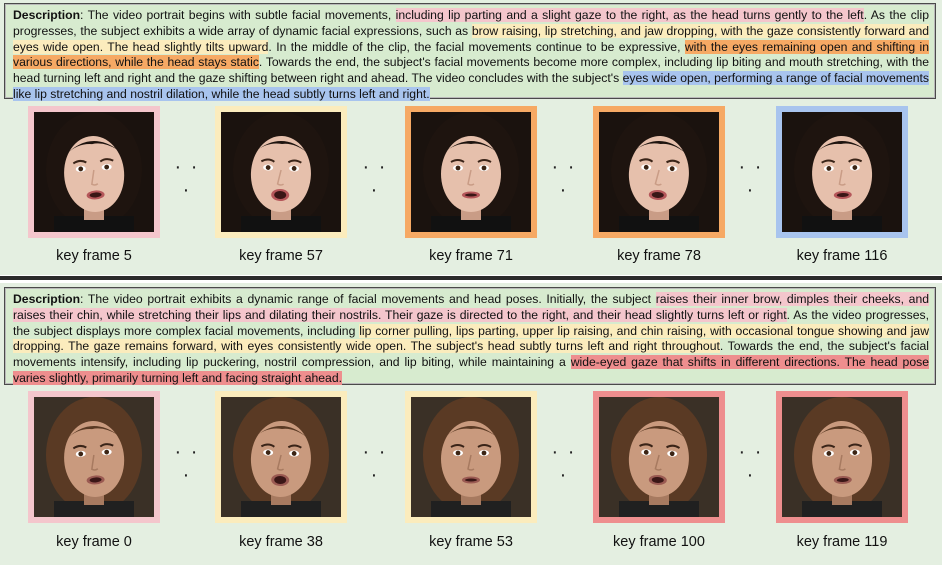  What do you see at coordinates (842, 256) in the screenshot?
I see `key-frame-label: key frame 116` at bounding box center [842, 256].